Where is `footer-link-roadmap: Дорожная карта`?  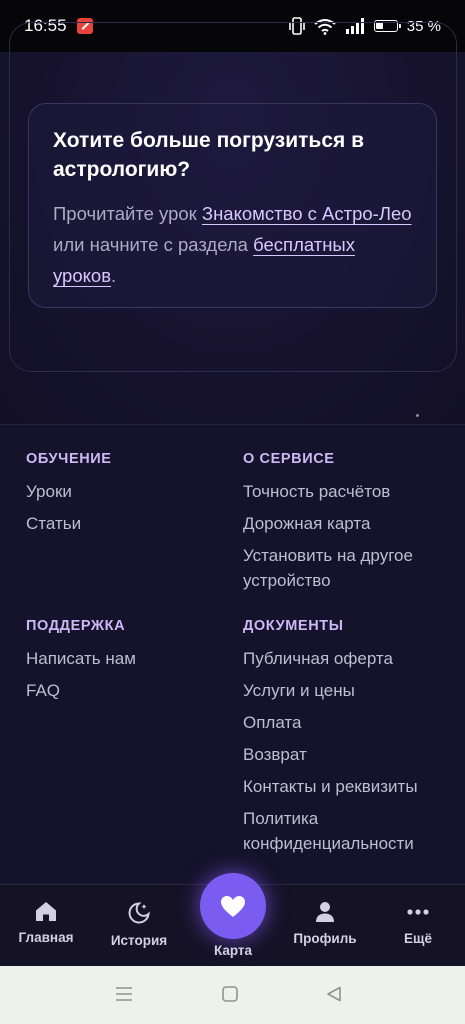
footer-link-roadmap: Дорожная карта is located at coordinates (353, 523).